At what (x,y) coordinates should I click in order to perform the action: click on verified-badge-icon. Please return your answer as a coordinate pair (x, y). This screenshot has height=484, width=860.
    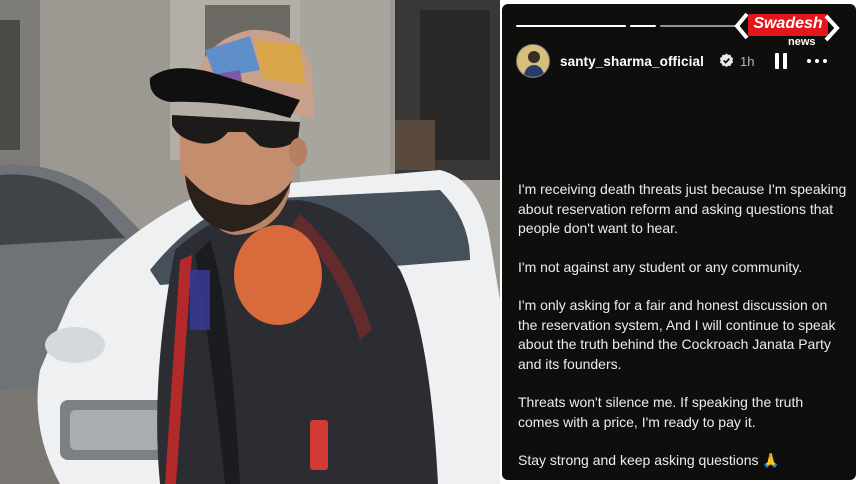
    Looking at the image, I should click on (726, 60).